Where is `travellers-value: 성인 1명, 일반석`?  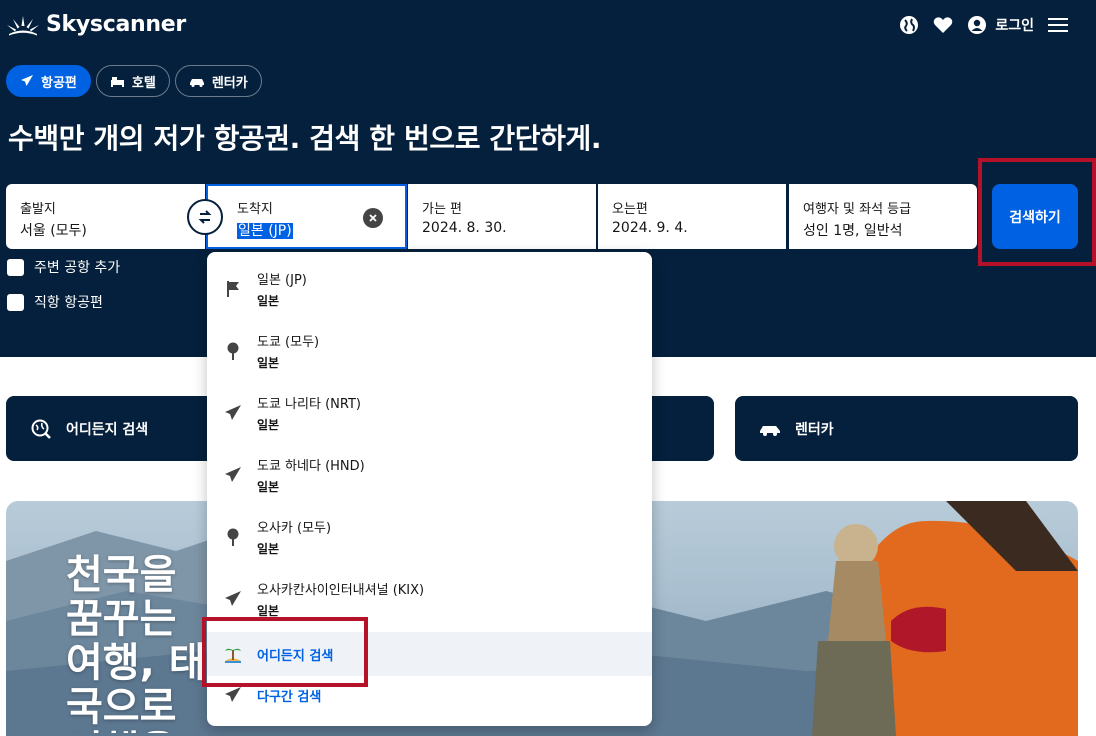
travellers-value: 성인 1명, 일반석 is located at coordinates (853, 231).